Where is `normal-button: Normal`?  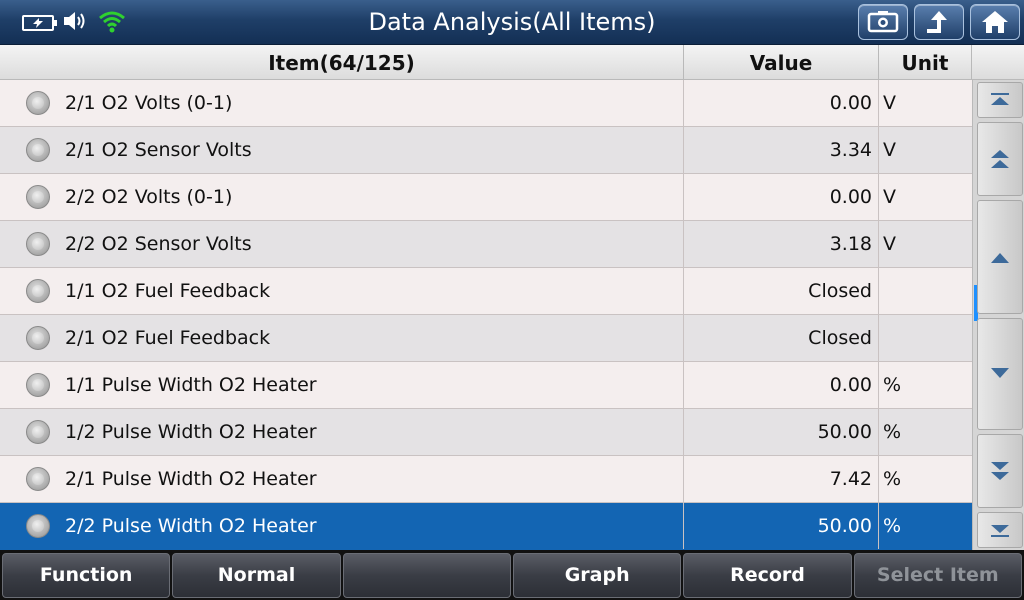
normal-button: Normal is located at coordinates (256, 575).